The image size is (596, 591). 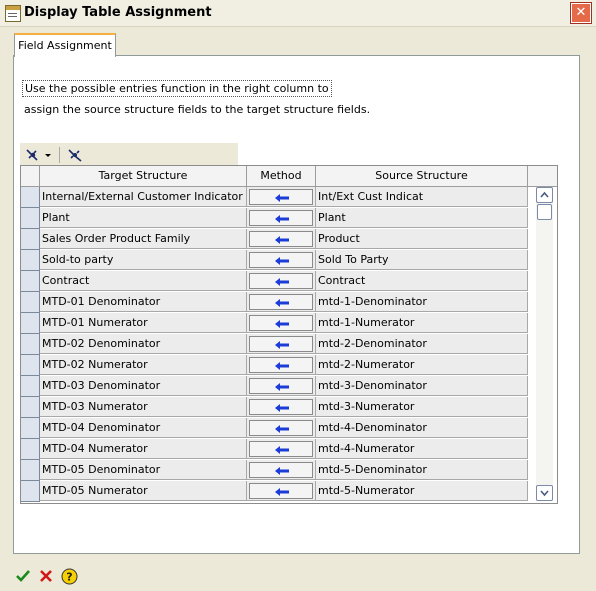 What do you see at coordinates (422, 386) in the screenshot?
I see `source-field-cell: mtd-3-Denominator` at bounding box center [422, 386].